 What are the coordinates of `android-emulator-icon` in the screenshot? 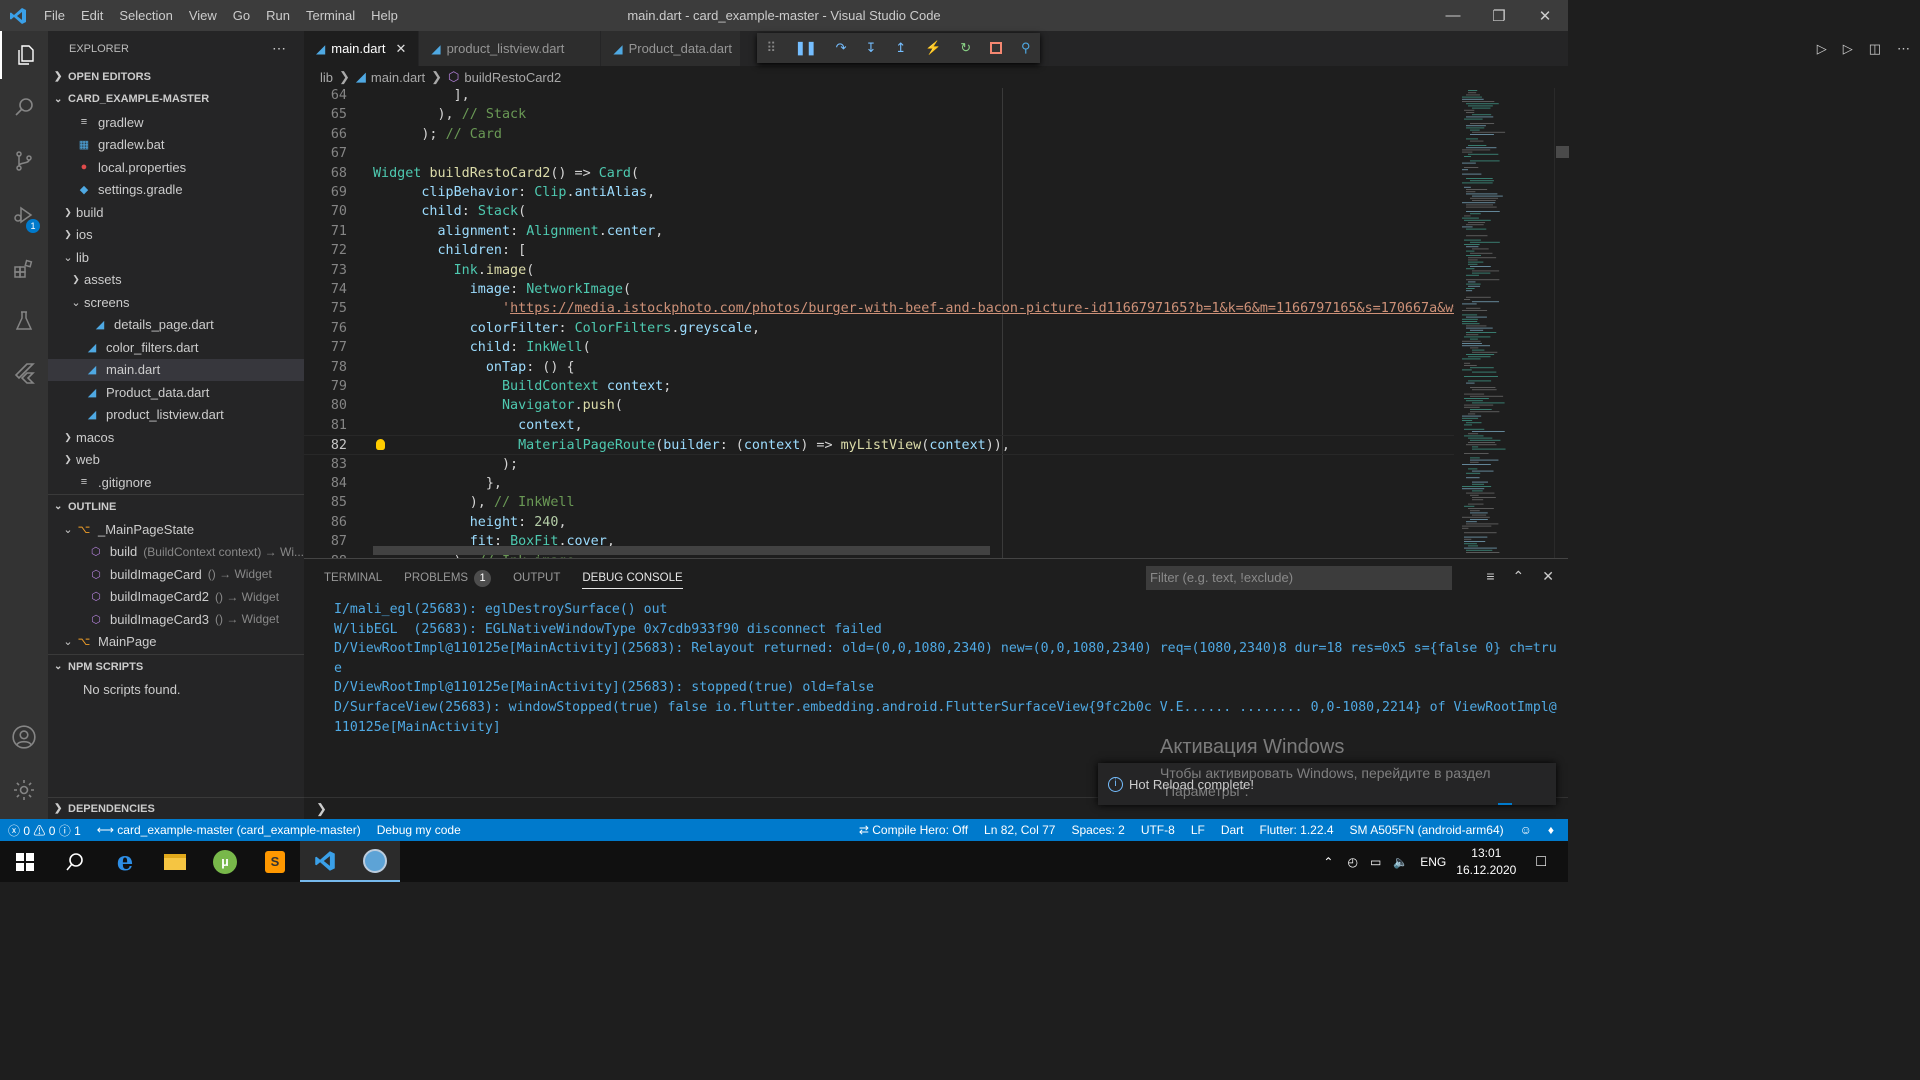 It's located at (375, 861).